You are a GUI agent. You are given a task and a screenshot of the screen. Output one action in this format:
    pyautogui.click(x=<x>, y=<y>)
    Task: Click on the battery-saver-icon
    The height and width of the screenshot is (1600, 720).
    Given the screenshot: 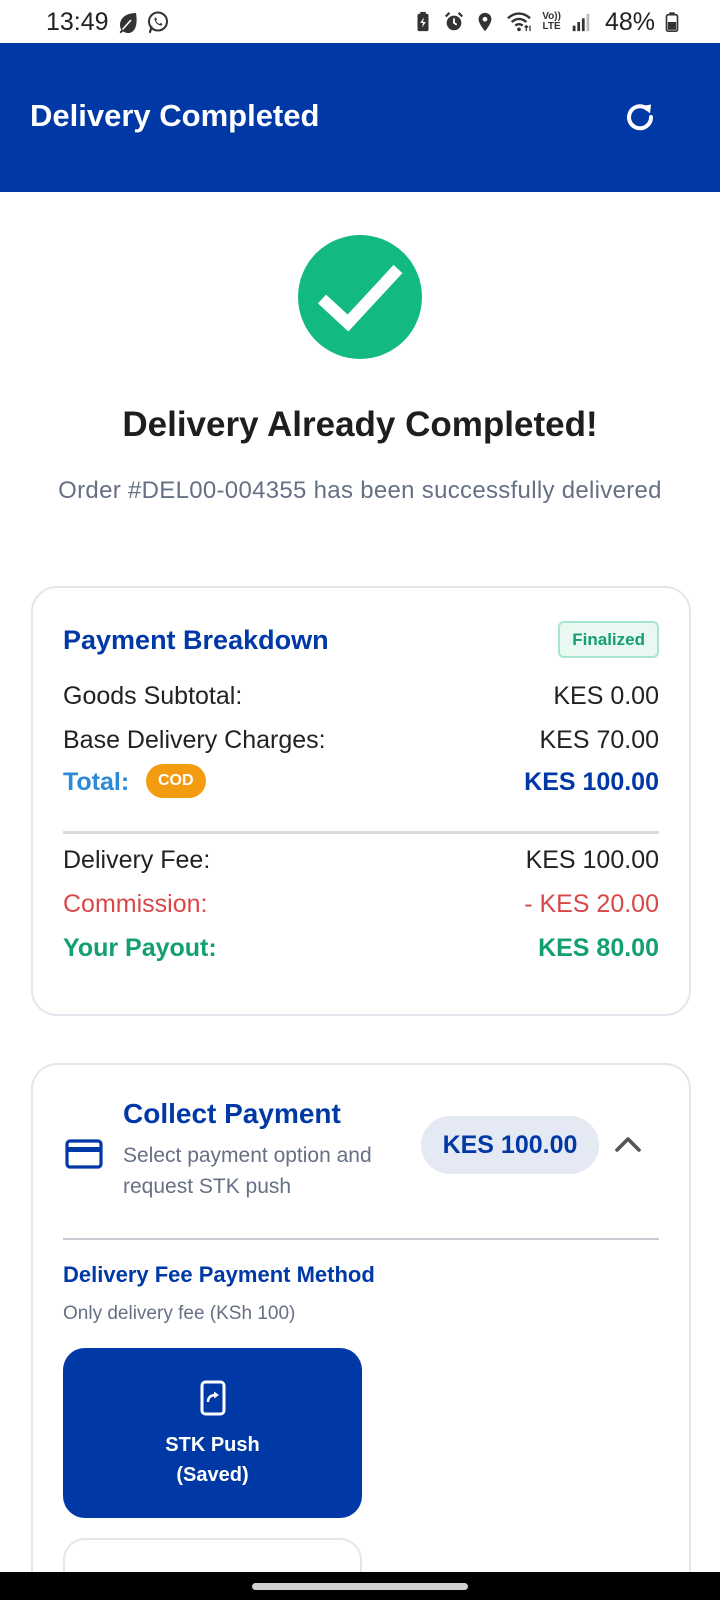 What is the action you would take?
    pyautogui.click(x=423, y=21)
    